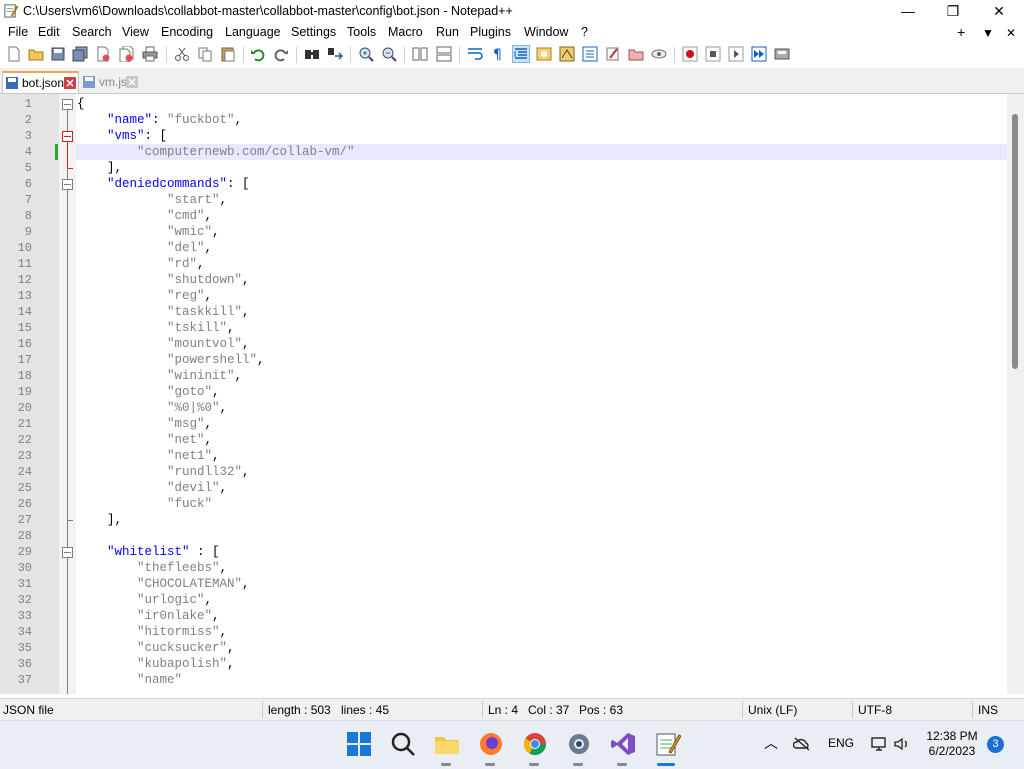 The width and height of the screenshot is (1024, 769). I want to click on network-icon, so click(879, 744).